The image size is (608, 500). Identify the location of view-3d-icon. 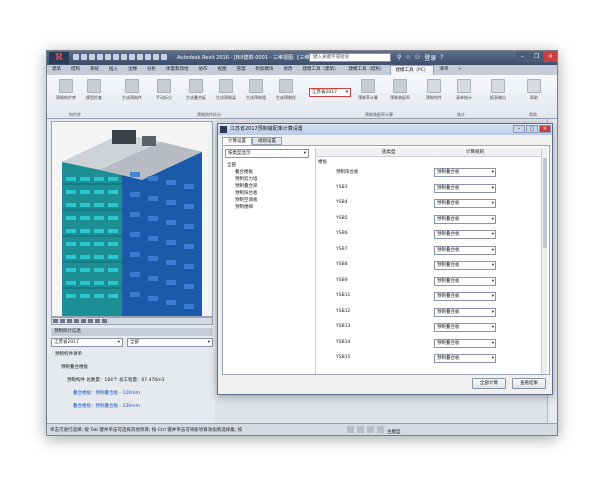
(132, 57).